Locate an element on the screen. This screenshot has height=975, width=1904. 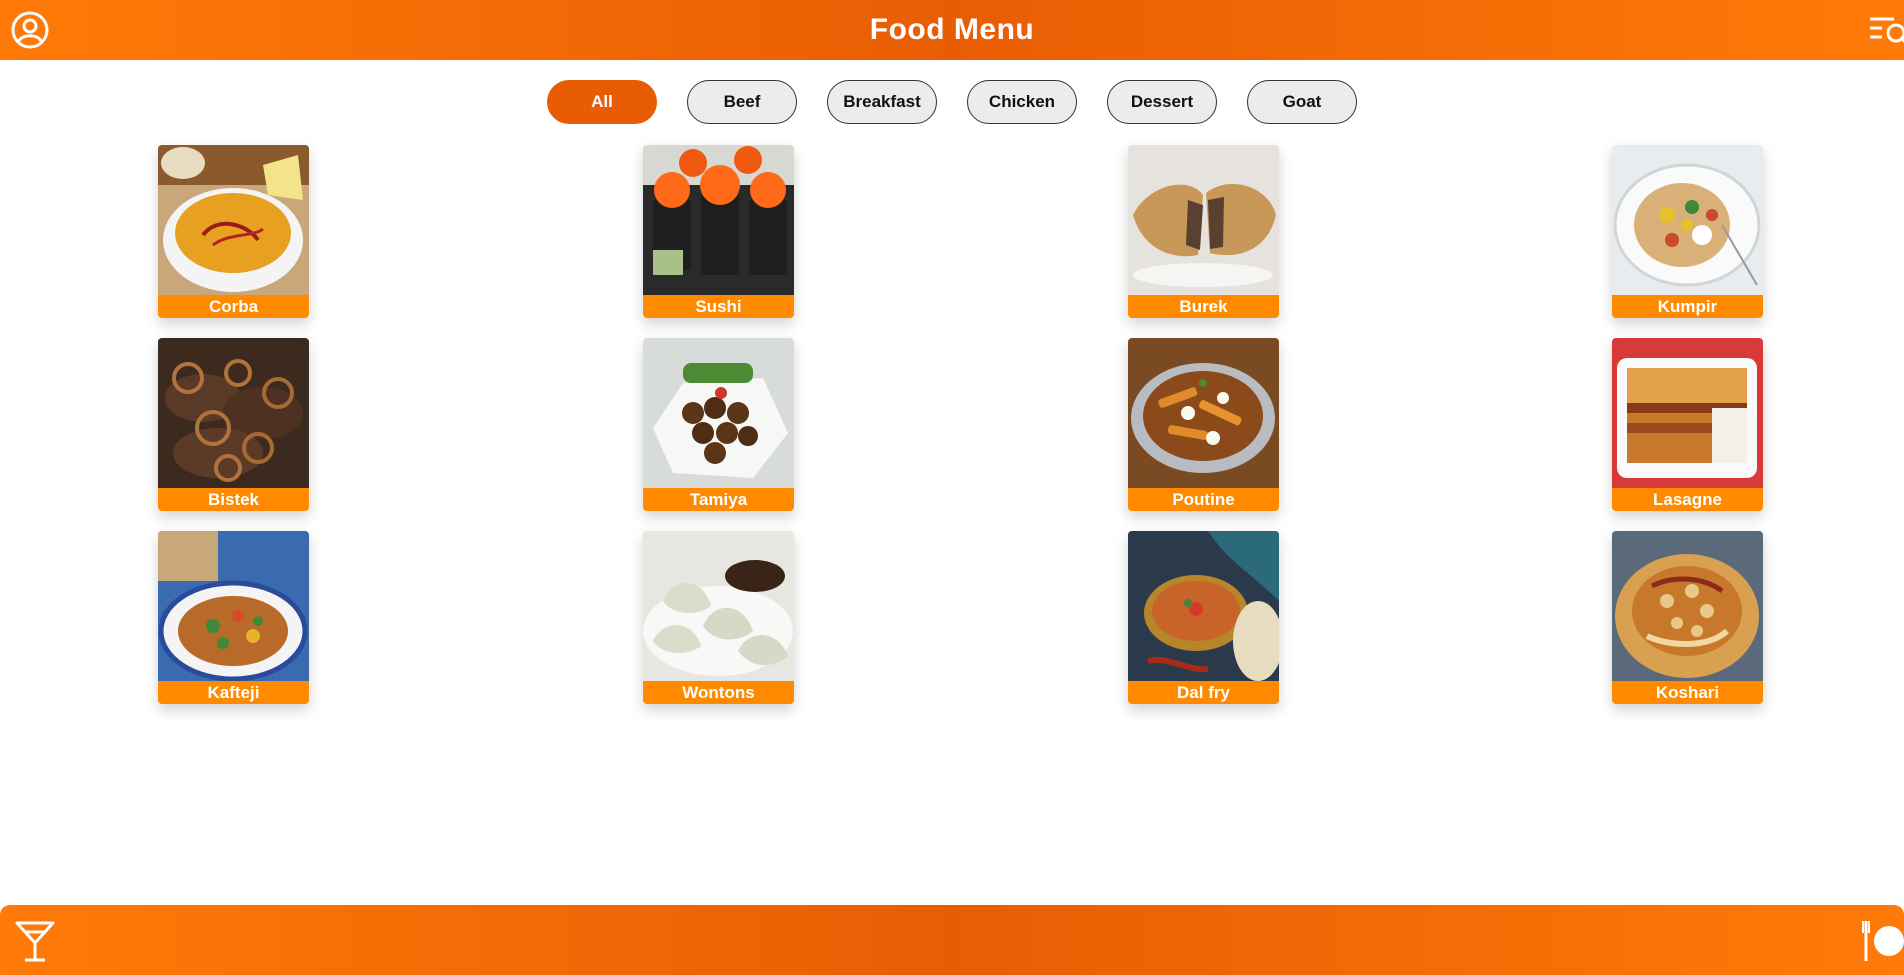
food-card-dal-fry: Dal fry is located at coordinates (1203, 617).